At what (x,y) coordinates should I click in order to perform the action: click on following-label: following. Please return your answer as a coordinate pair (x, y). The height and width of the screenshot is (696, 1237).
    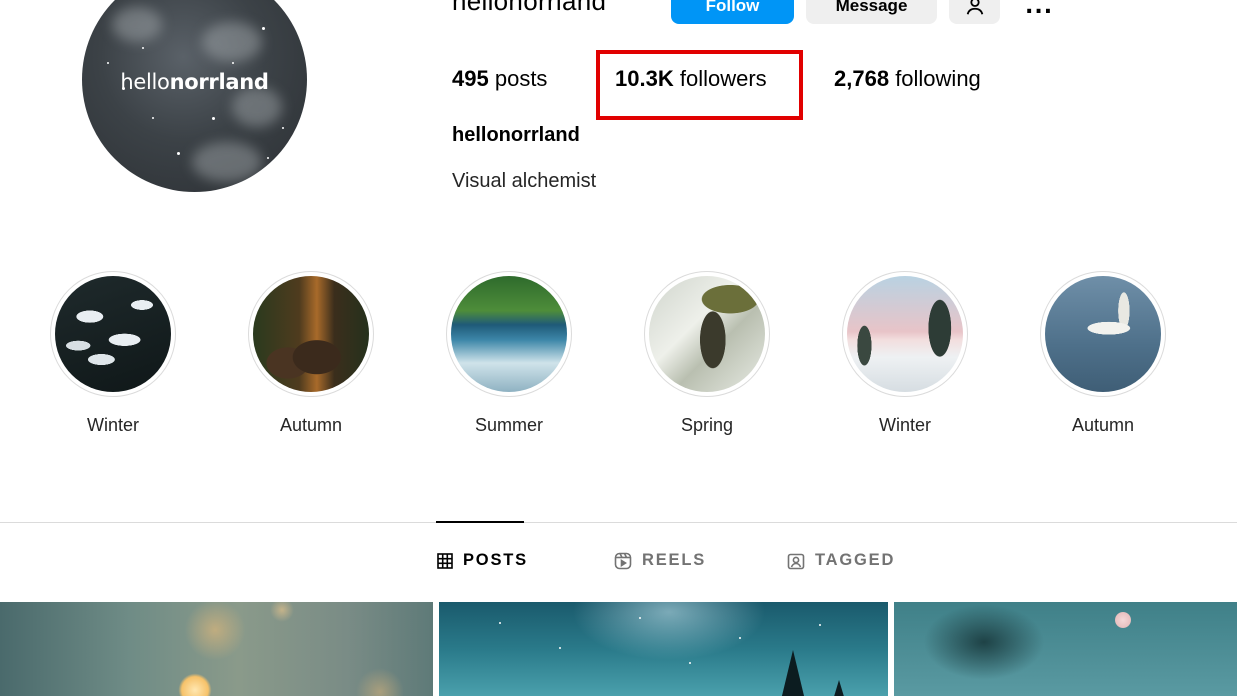
    Looking at the image, I should click on (938, 78).